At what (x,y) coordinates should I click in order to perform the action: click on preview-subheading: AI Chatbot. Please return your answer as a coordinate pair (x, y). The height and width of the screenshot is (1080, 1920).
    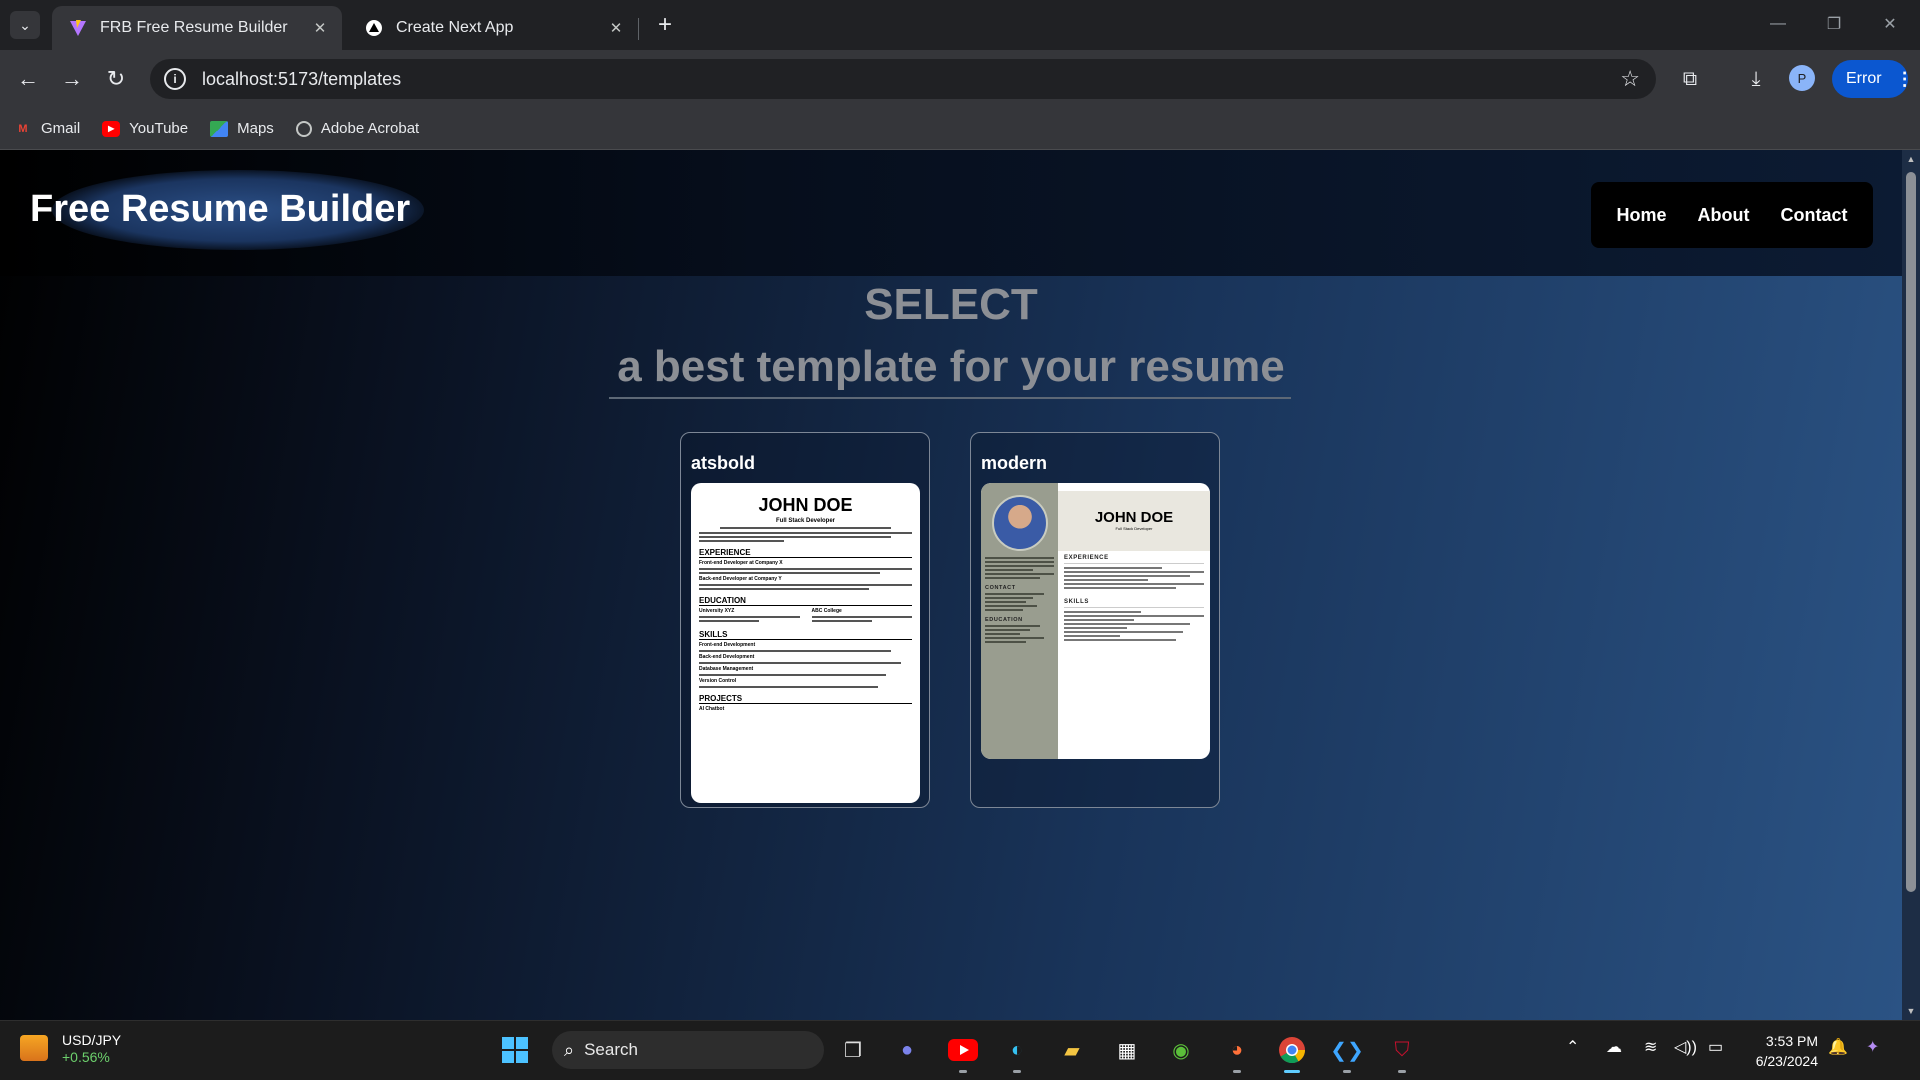
    Looking at the image, I should click on (712, 709).